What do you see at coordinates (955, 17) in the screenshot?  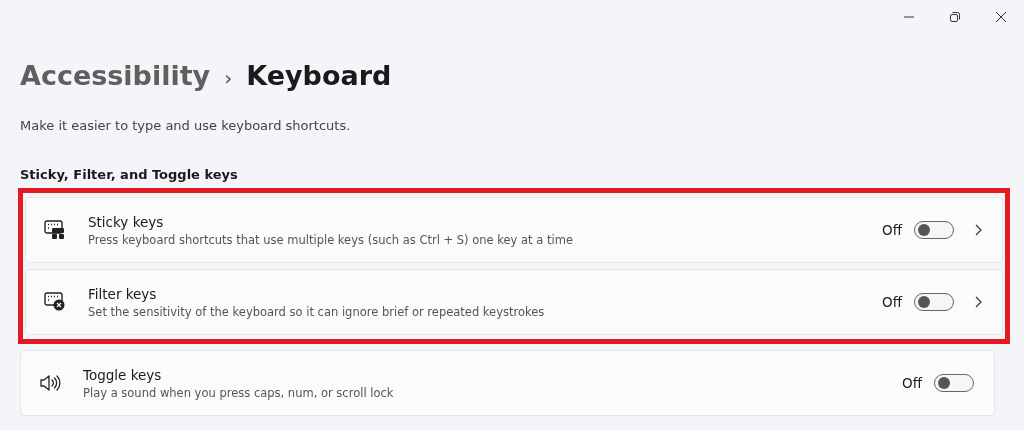 I see `restore-icon` at bounding box center [955, 17].